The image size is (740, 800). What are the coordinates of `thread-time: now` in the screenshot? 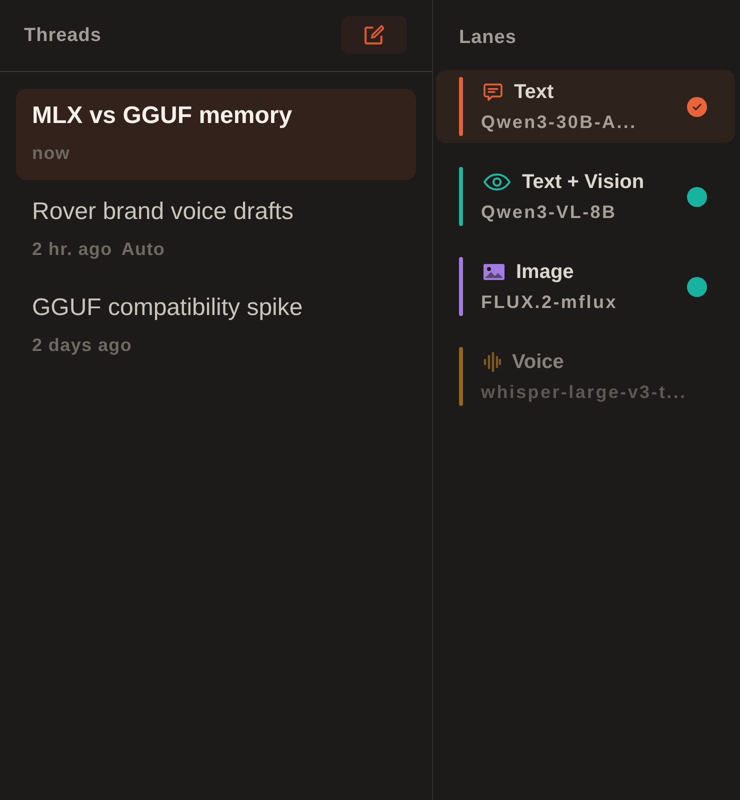 It's located at (51, 153).